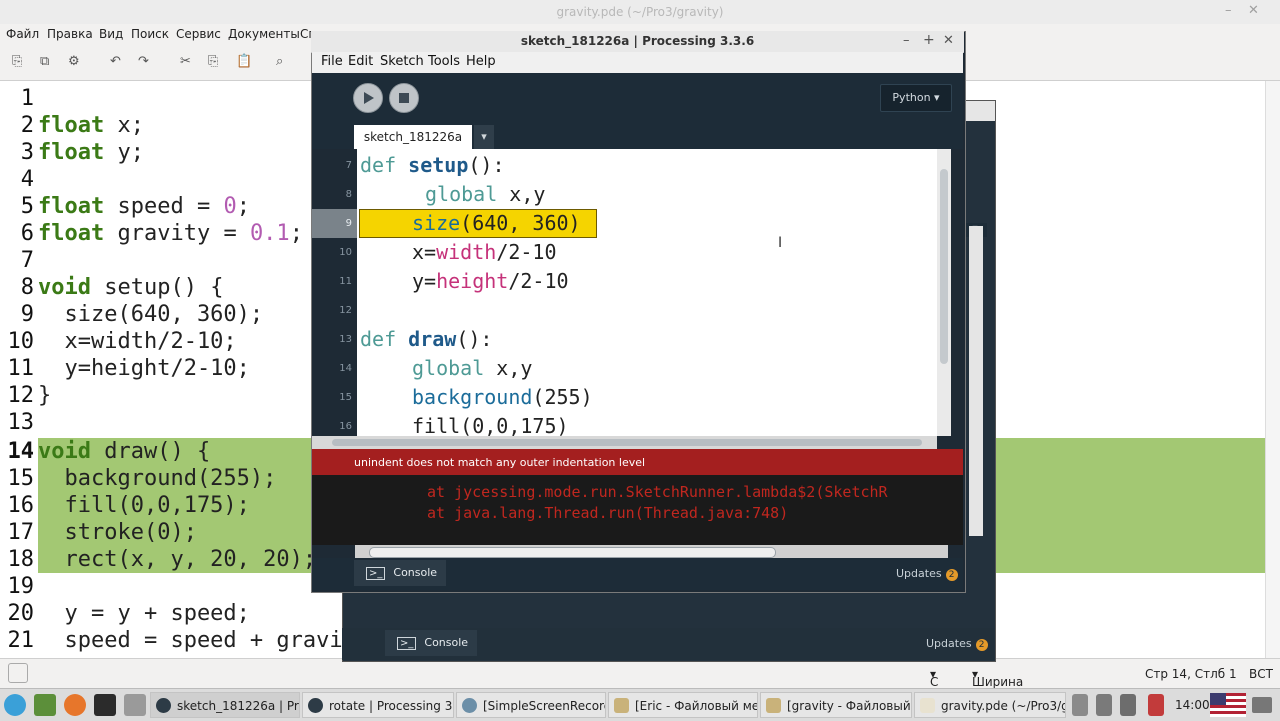 The image size is (1280, 721). What do you see at coordinates (70, 34) in the screenshot?
I see `menu-edit: Правка` at bounding box center [70, 34].